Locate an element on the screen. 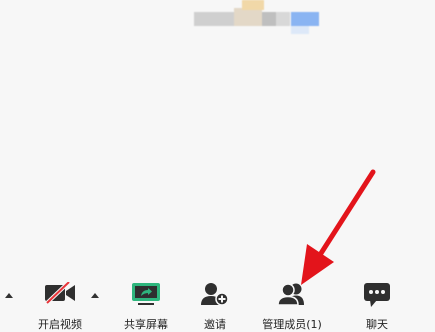 This screenshot has height=332, width=435. audio-options-caret is located at coordinates (9, 295).